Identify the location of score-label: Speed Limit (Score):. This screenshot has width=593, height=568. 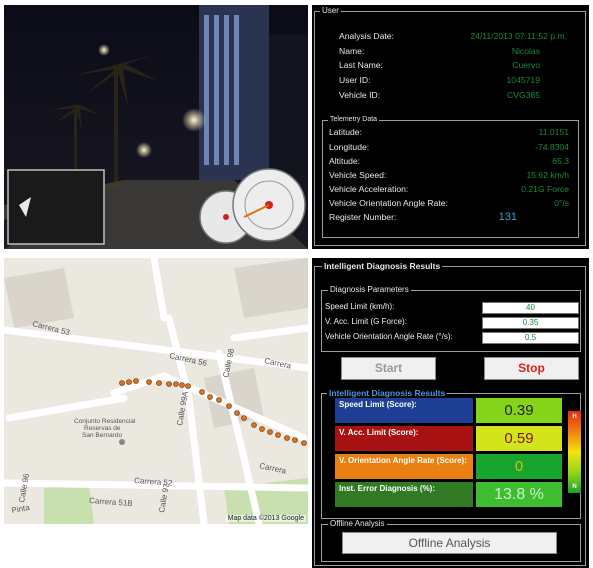
(404, 410).